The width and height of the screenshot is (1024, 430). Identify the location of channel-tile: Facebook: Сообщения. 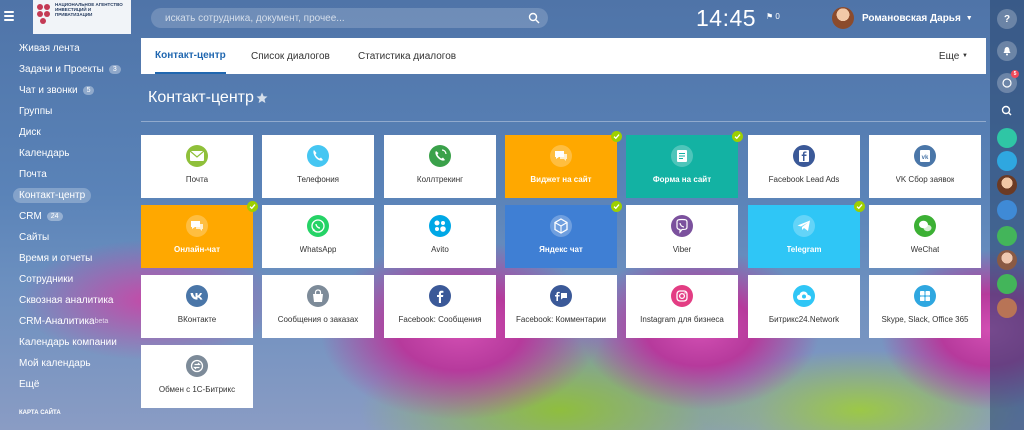
(440, 306).